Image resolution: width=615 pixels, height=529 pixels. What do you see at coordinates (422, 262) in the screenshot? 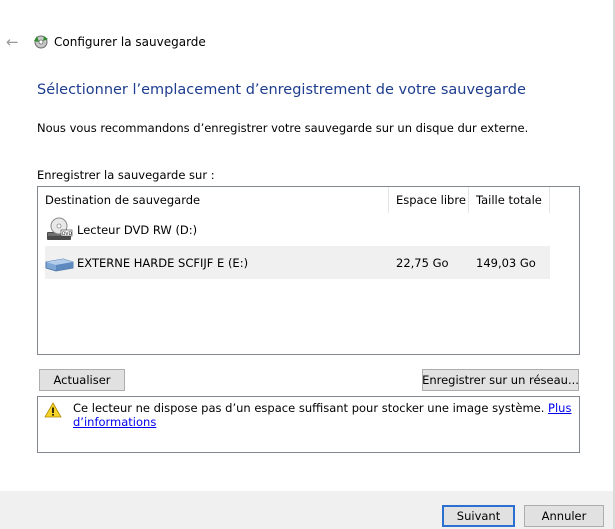
I see `drive-free-space: 22,75 Go` at bounding box center [422, 262].